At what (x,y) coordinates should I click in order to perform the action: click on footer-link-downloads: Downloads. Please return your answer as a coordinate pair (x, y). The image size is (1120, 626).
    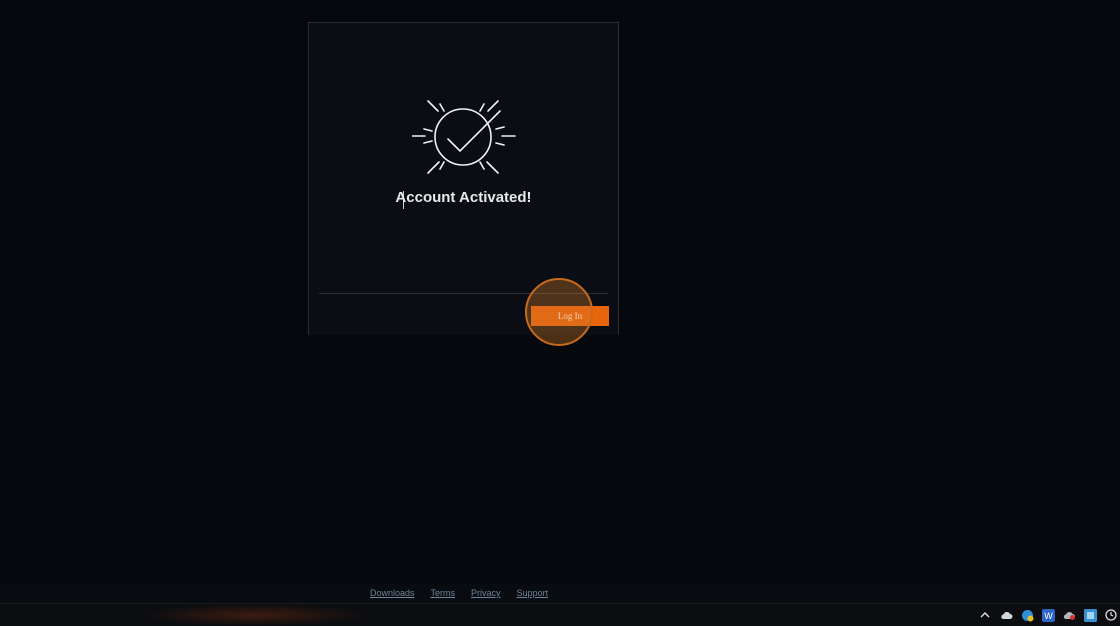
    Looking at the image, I should click on (392, 593).